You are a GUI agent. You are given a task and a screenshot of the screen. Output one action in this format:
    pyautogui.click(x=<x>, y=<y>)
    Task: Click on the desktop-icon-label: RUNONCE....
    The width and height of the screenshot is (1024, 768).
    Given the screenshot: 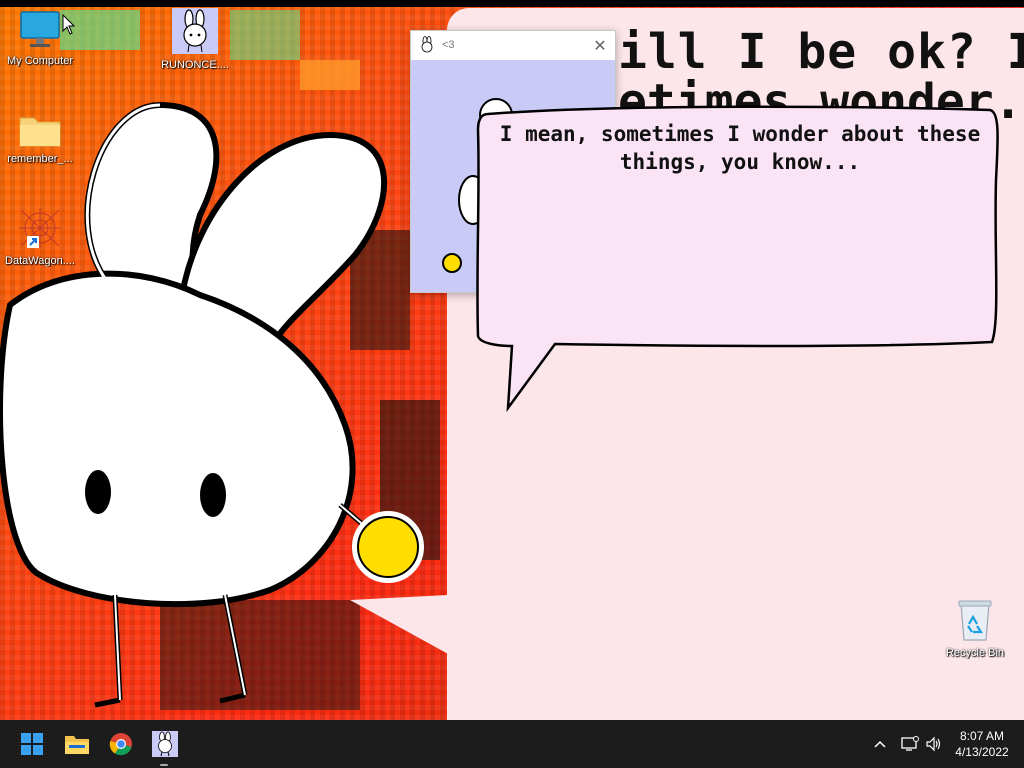 What is the action you would take?
    pyautogui.click(x=195, y=65)
    